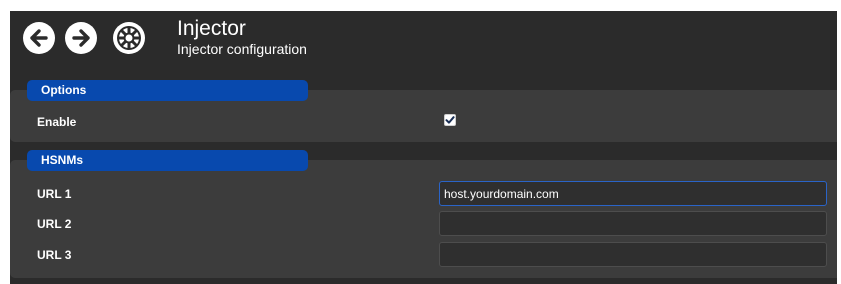  I want to click on url3-label: URL 3, so click(54, 255).